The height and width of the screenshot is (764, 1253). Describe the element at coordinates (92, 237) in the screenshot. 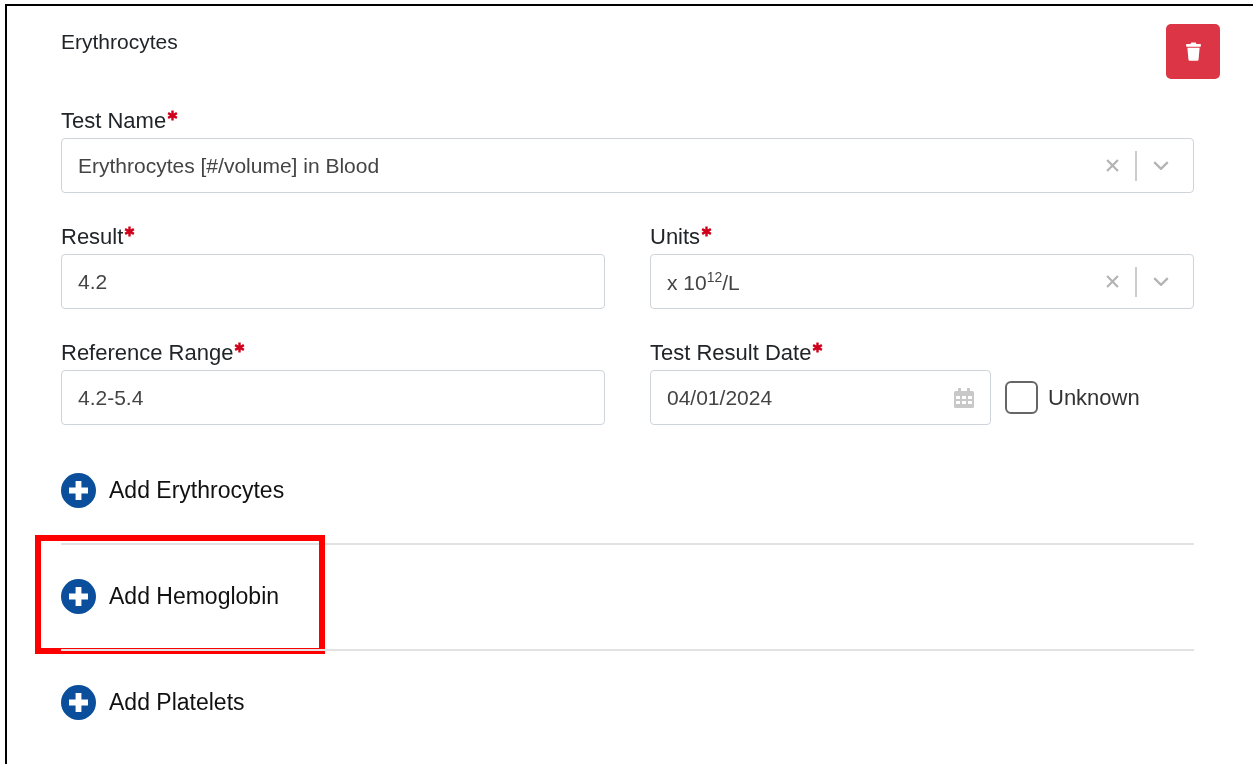

I see `field-label: Result` at that location.